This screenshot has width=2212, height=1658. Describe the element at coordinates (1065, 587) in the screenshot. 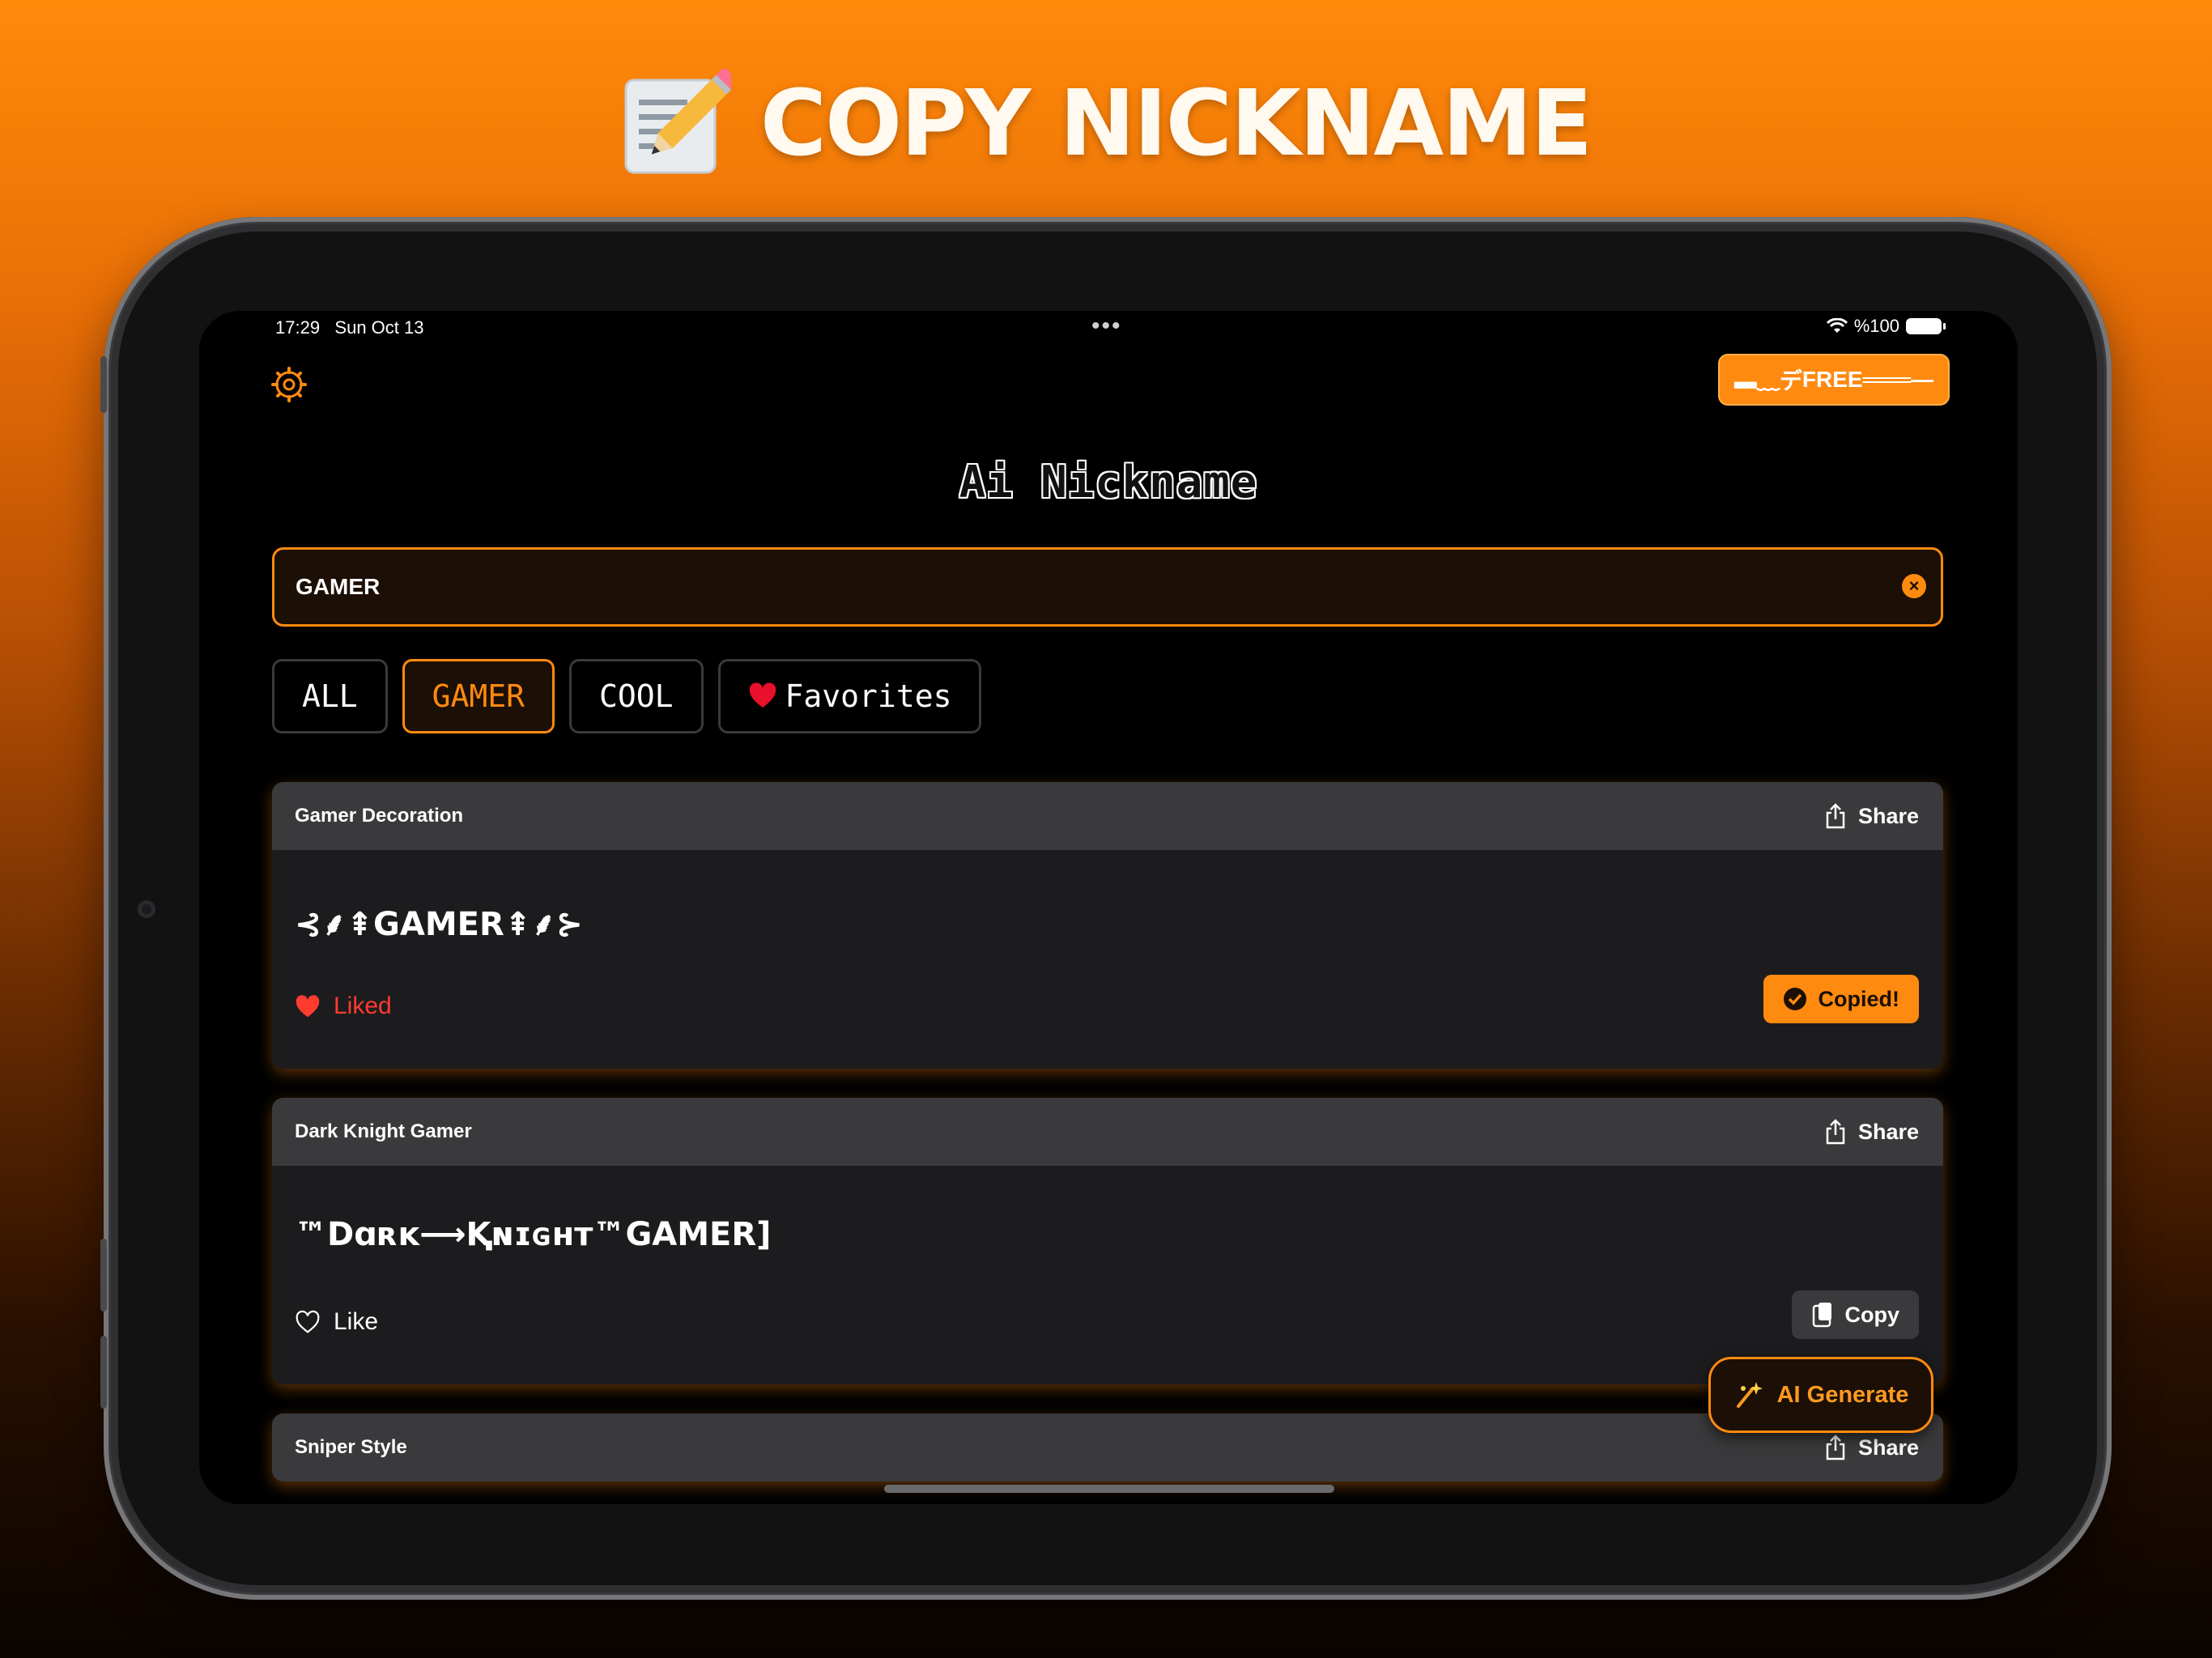

I see `search-input` at that location.